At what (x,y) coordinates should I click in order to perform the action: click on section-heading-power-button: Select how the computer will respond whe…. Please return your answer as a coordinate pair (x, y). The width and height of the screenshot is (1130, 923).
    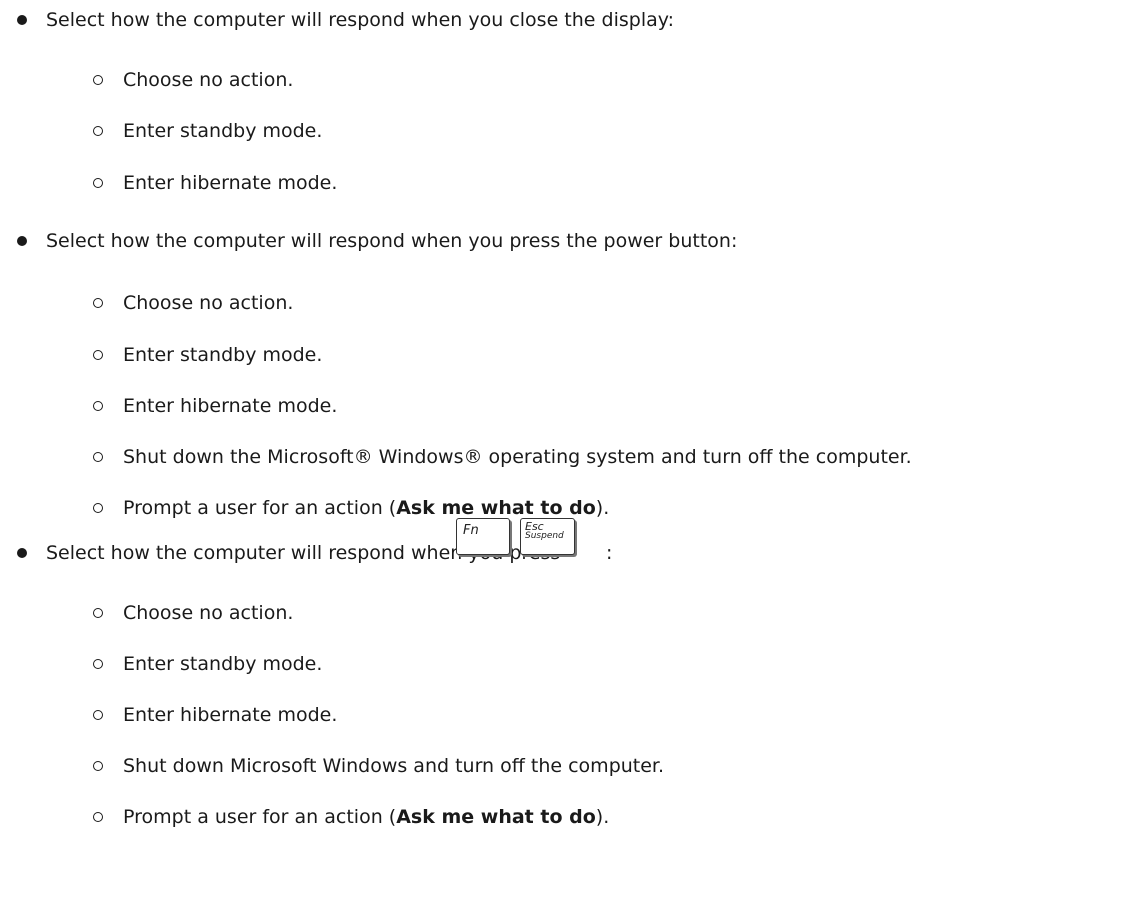
    Looking at the image, I should click on (392, 241).